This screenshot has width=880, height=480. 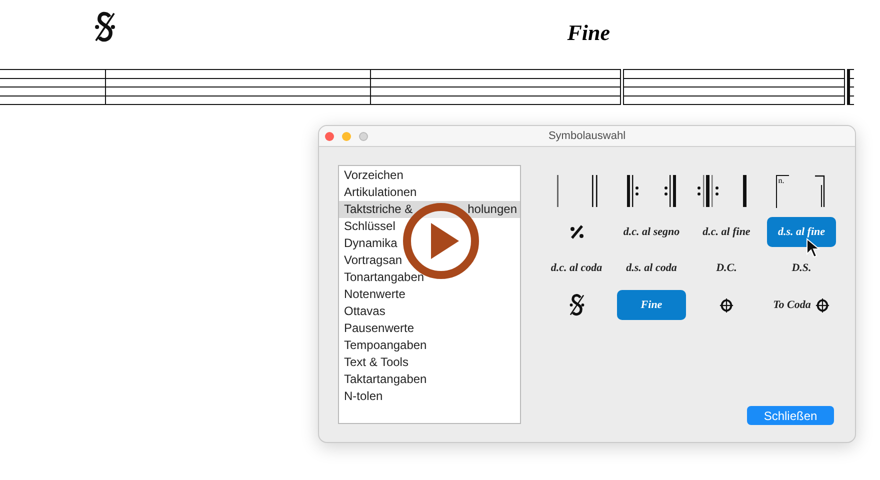 I want to click on category-item: Notenwerte, so click(x=429, y=294).